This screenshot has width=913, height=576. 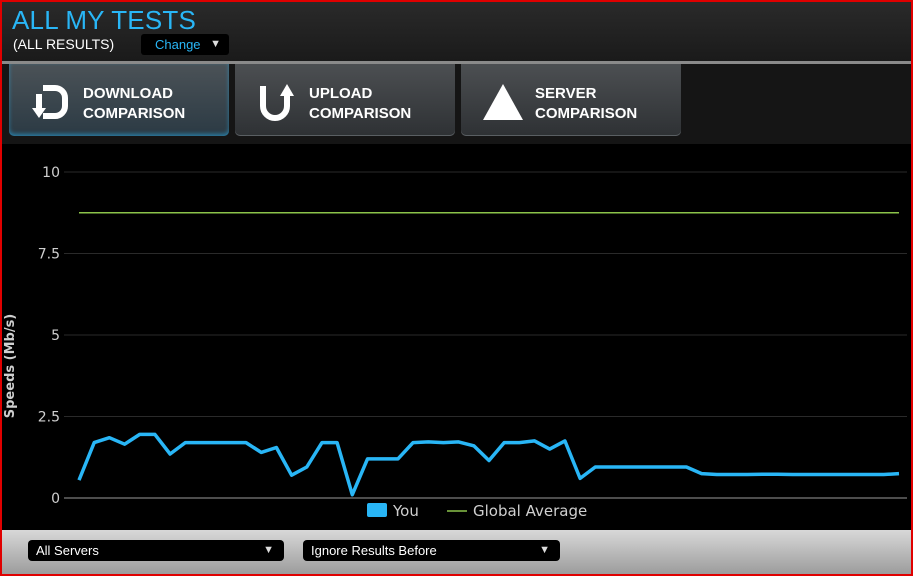 I want to click on tab-server-label: SERVER COMPARISON, so click(x=586, y=103).